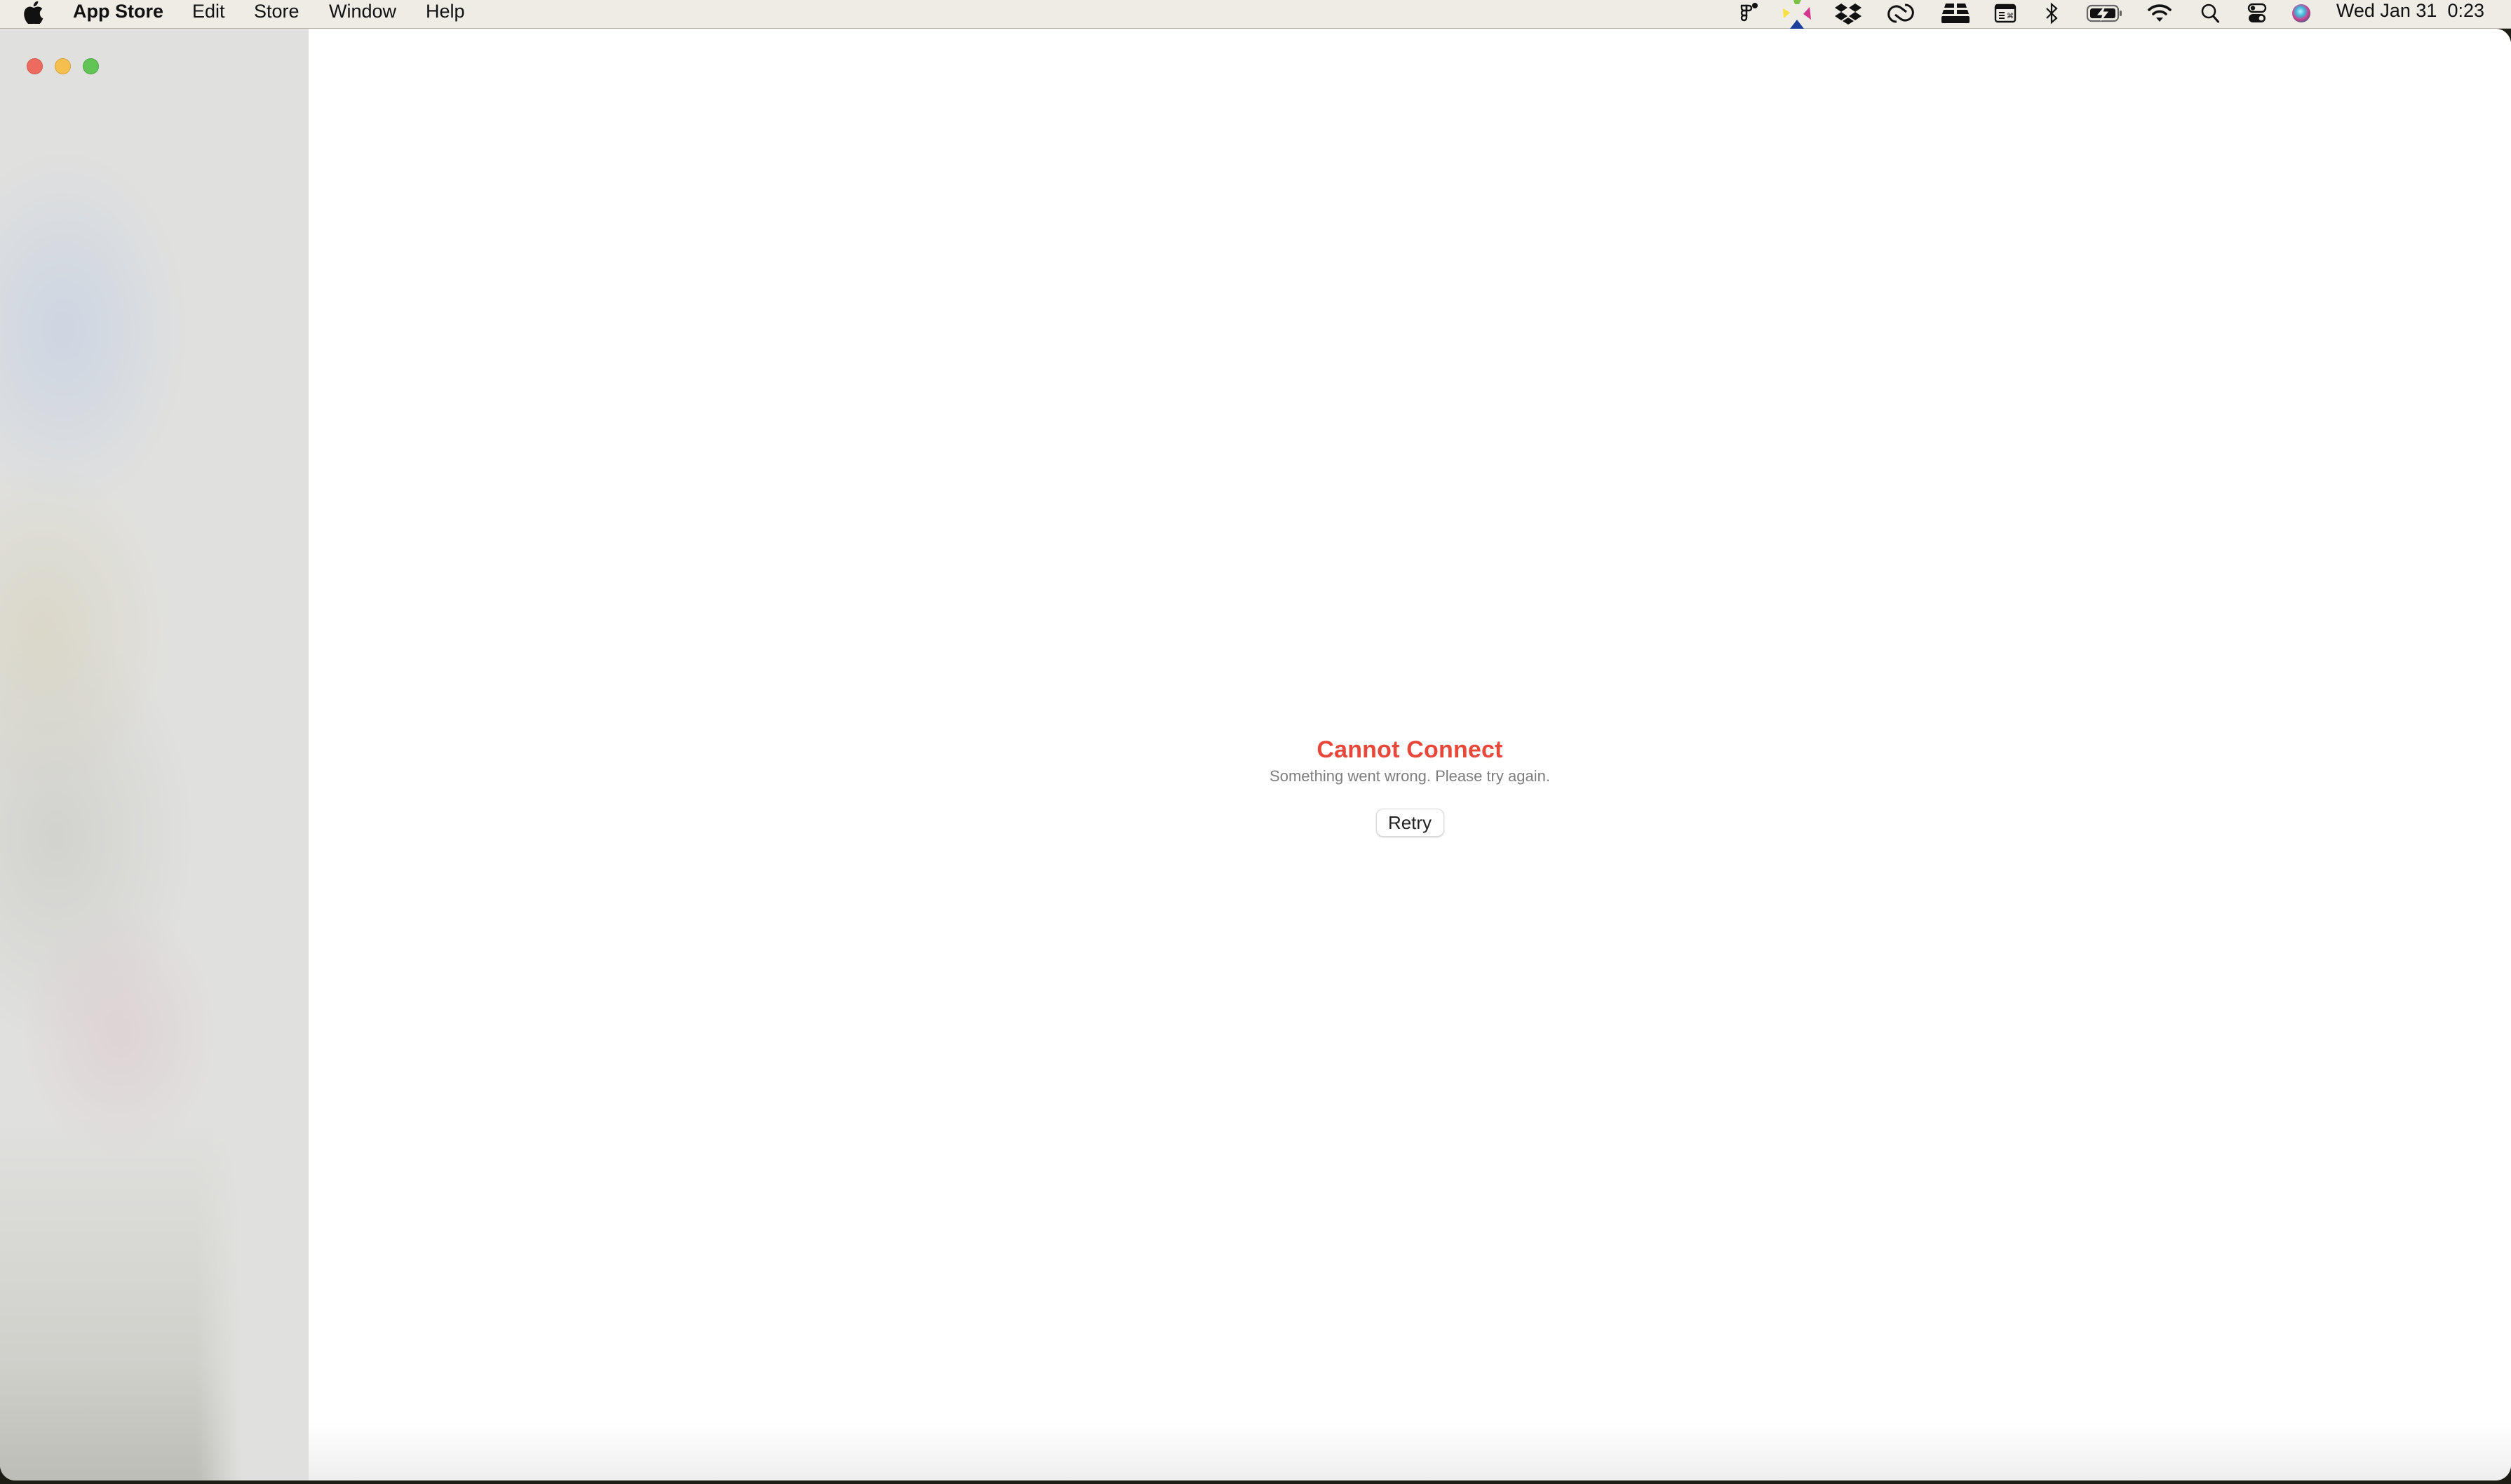 This screenshot has height=1484, width=2511. I want to click on minimize-window-button, so click(63, 66).